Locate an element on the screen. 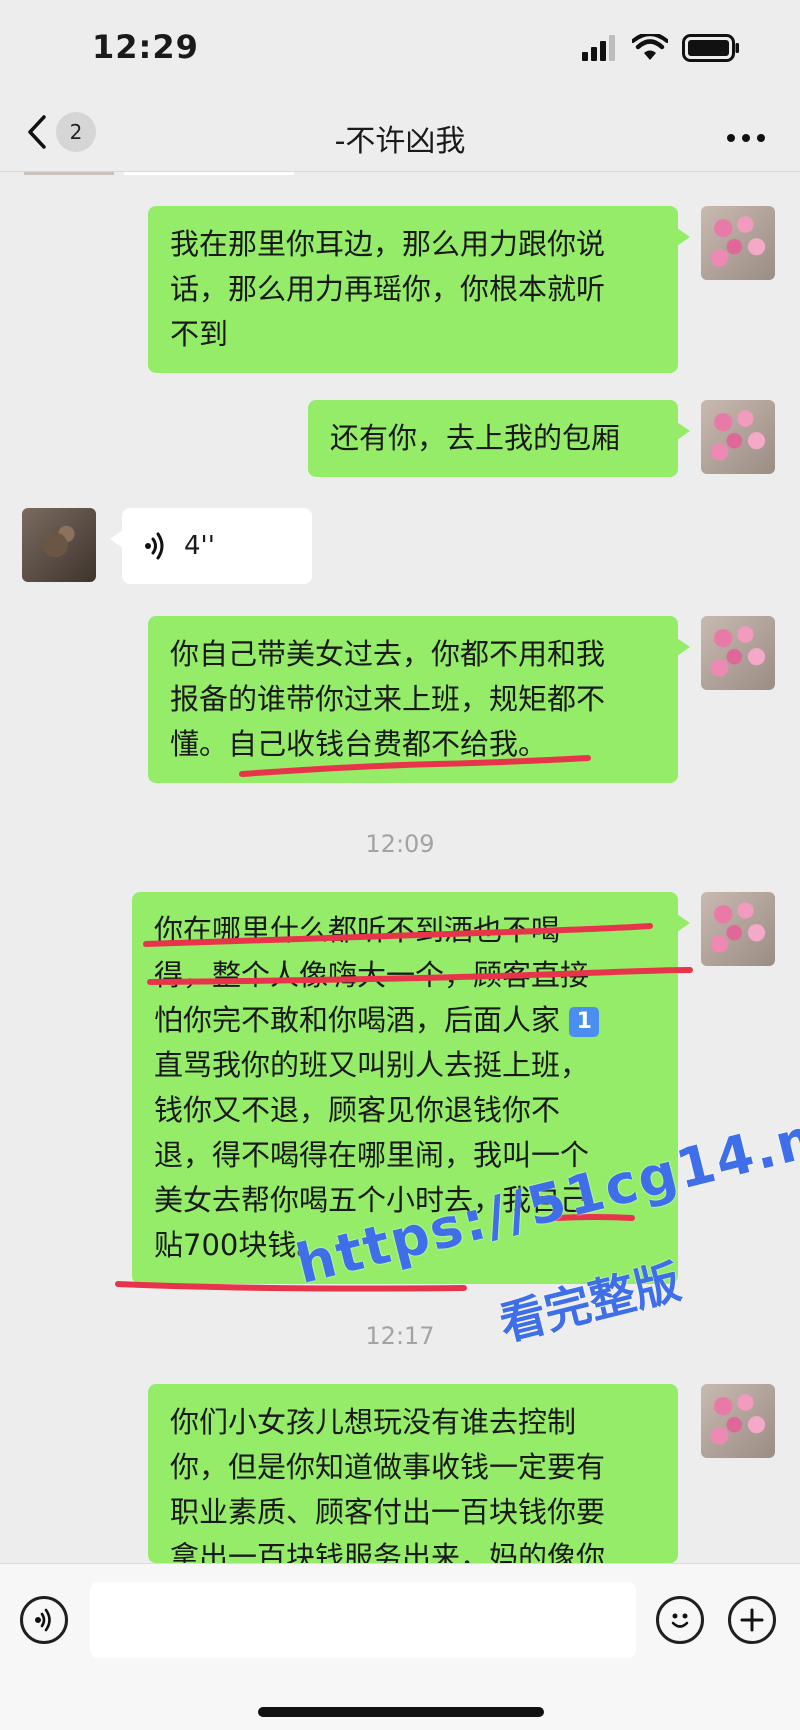  more-icon is located at coordinates (746, 138).